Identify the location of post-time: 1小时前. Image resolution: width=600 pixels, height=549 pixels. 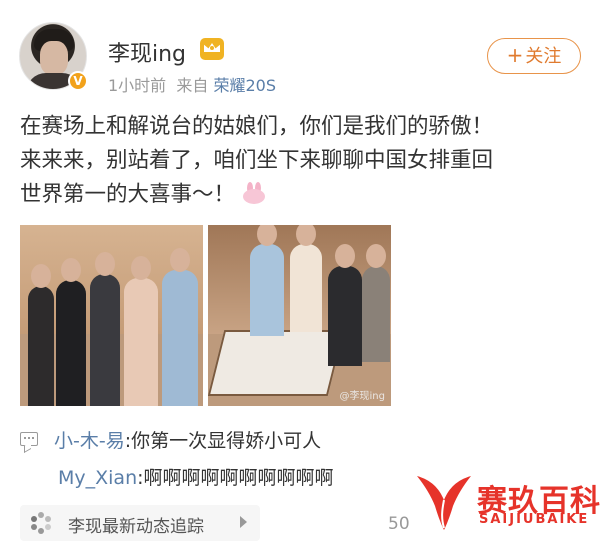
(137, 85).